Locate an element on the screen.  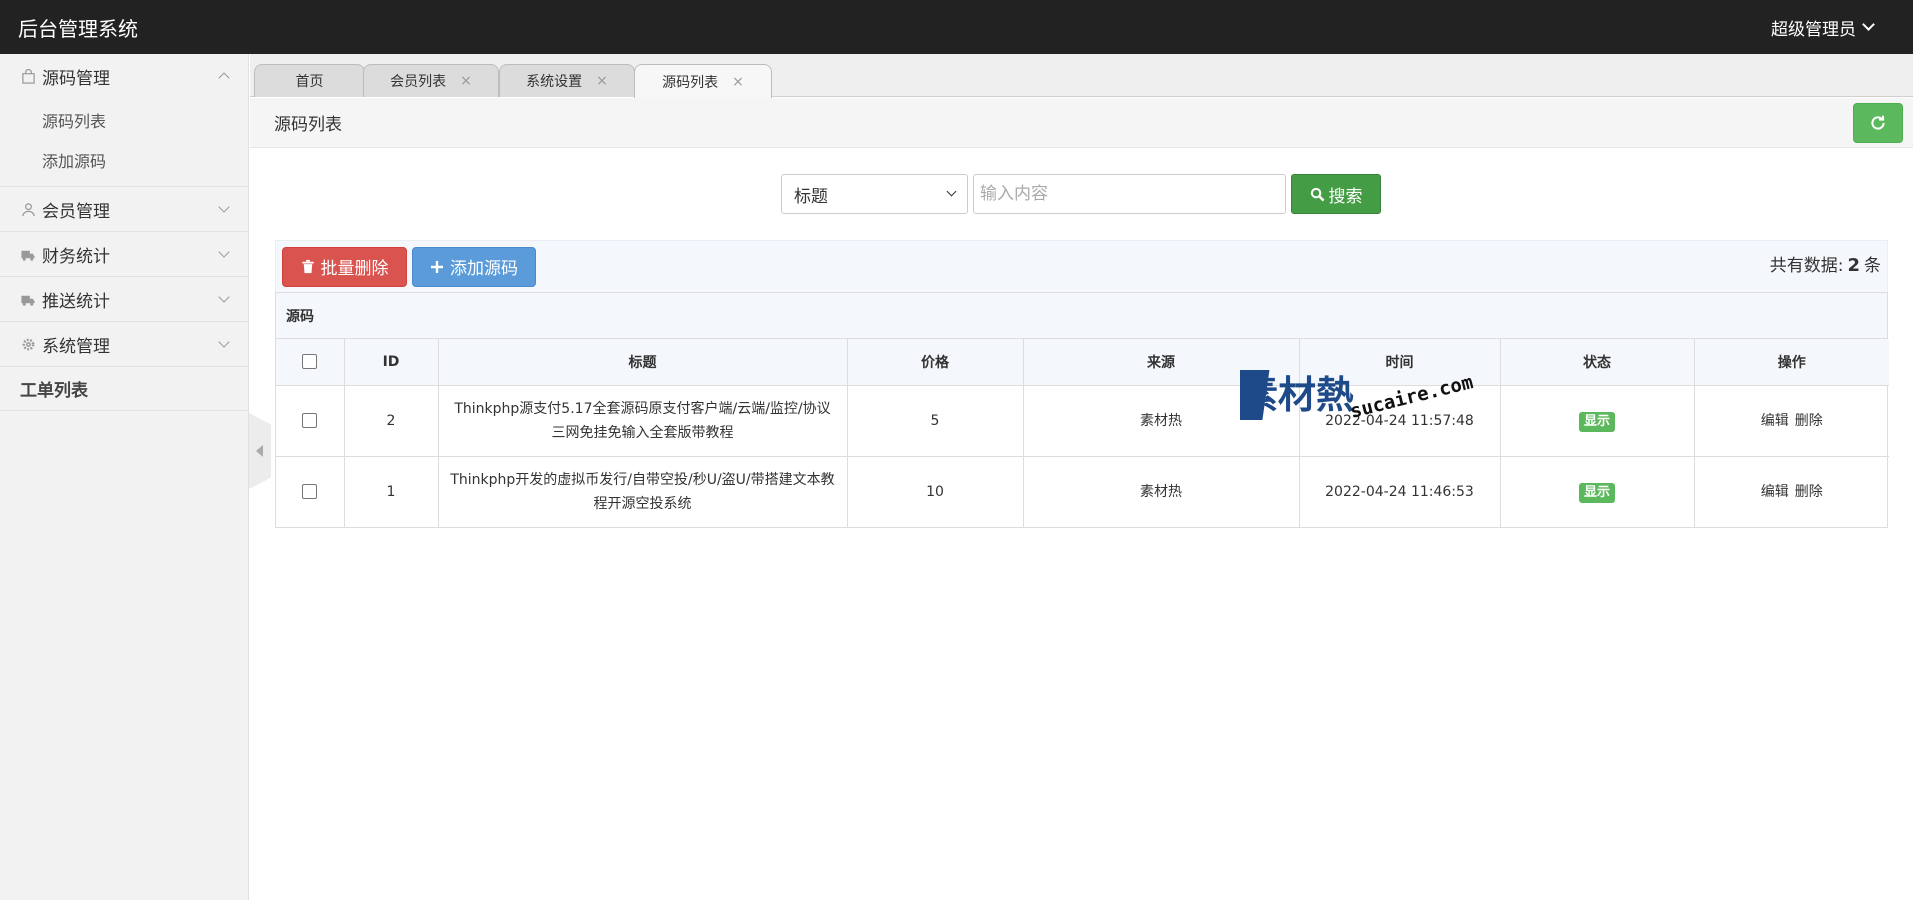
search-input is located at coordinates (1129, 194).